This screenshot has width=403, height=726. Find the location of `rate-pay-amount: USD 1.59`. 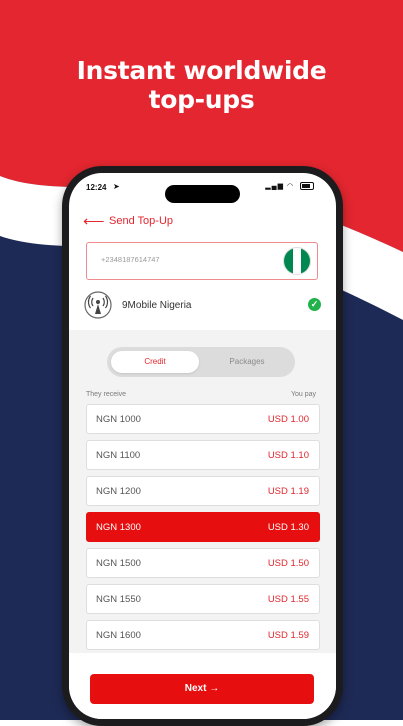

rate-pay-amount: USD 1.59 is located at coordinates (288, 635).